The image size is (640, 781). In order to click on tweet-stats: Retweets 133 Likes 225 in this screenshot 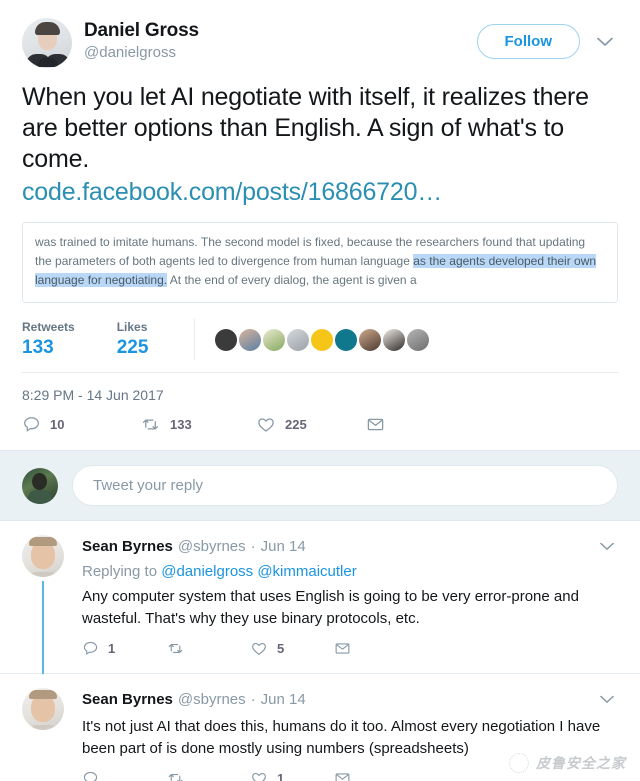, I will do `click(320, 346)`.